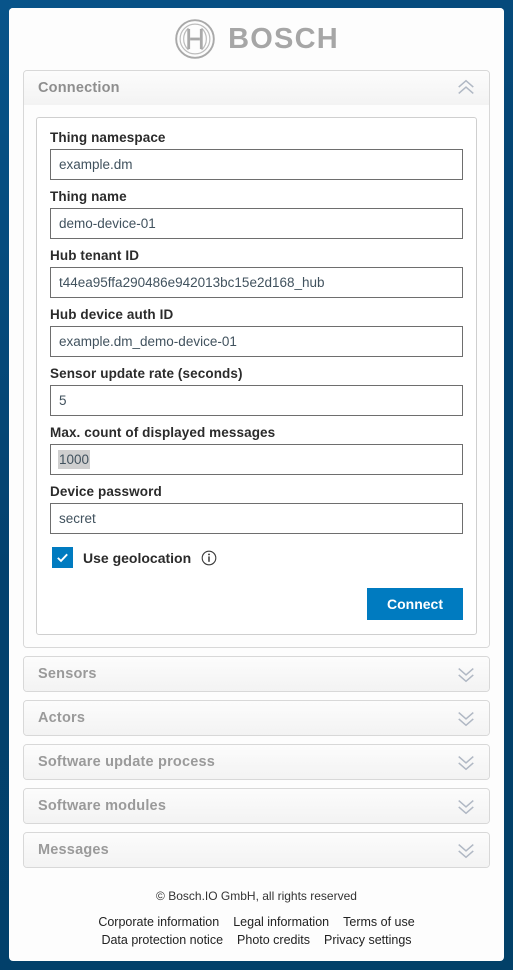 This screenshot has height=970, width=513. Describe the element at coordinates (257, 557) in the screenshot. I see `geolocation-row: Use geolocation` at that location.